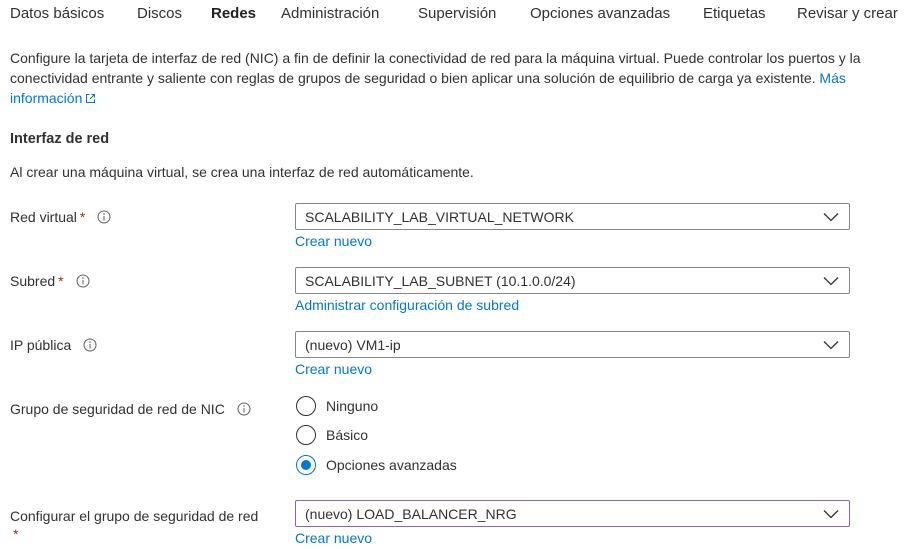  What do you see at coordinates (572, 513) in the screenshot?
I see `configure-nsg-dropdown: (nuevo) LOAD_BALANCER_NRG` at bounding box center [572, 513].